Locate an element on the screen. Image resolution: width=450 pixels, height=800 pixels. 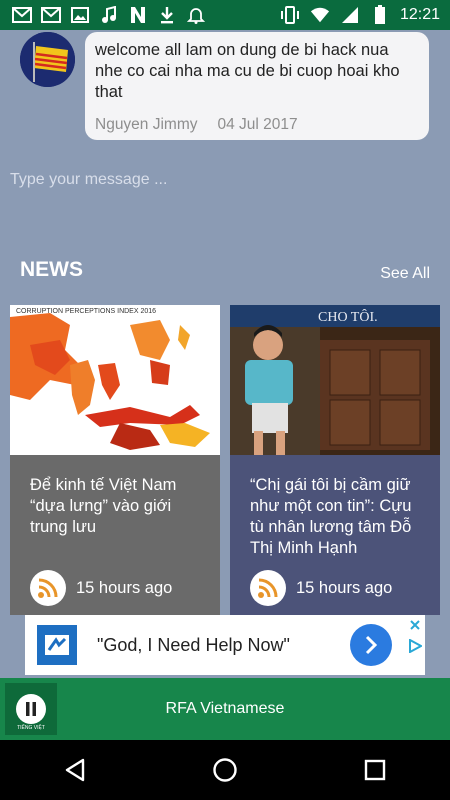
comment-date: 04 Jul 2017 is located at coordinates (257, 124).